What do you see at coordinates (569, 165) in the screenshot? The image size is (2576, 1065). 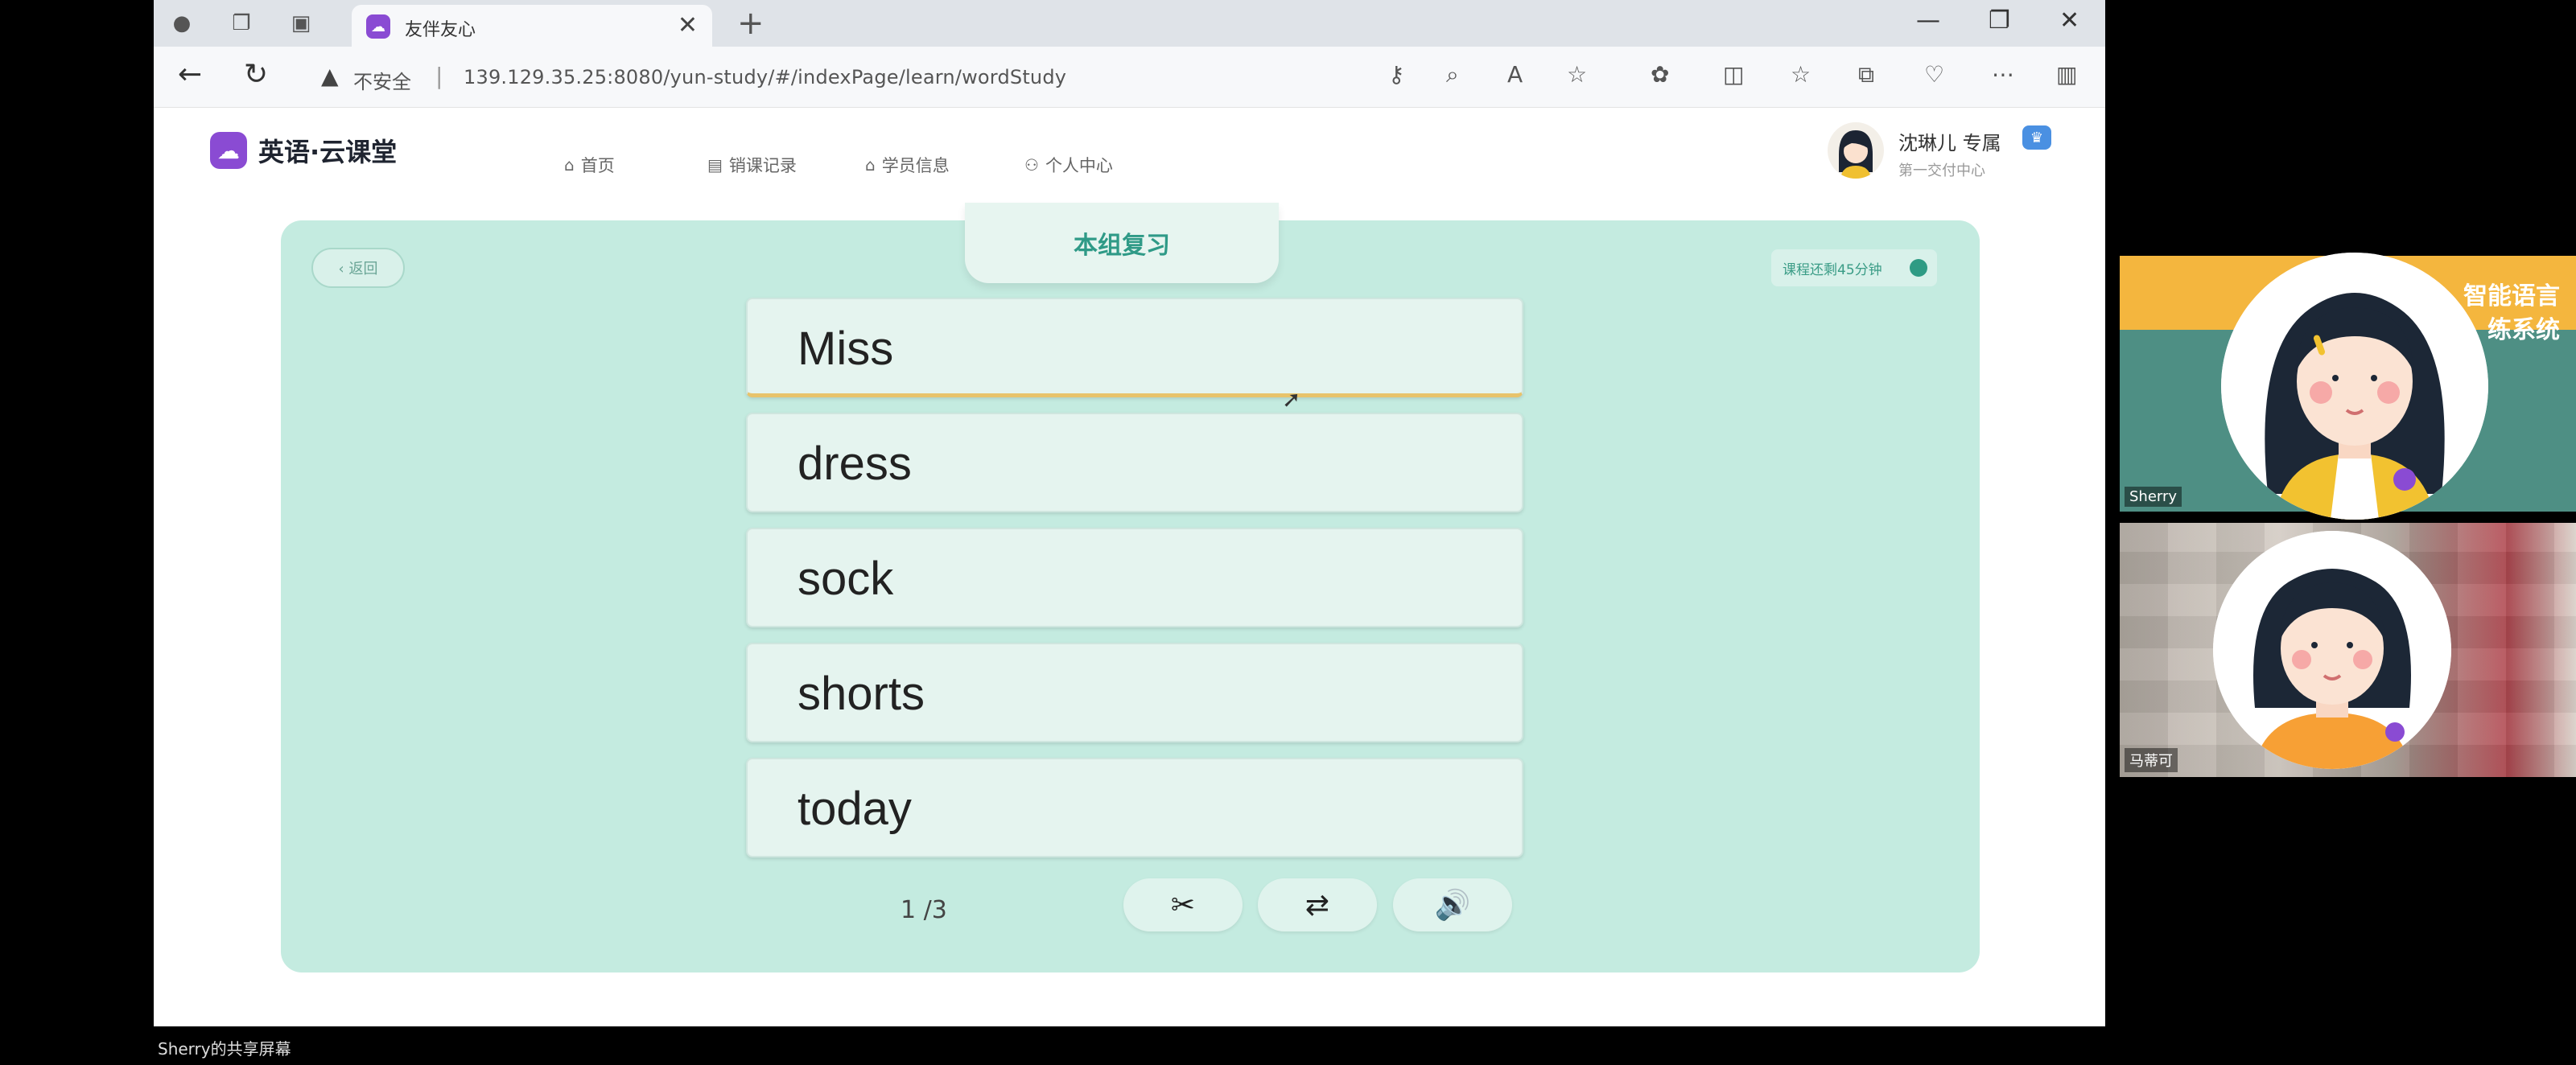 I see `home-icon: ⌂` at bounding box center [569, 165].